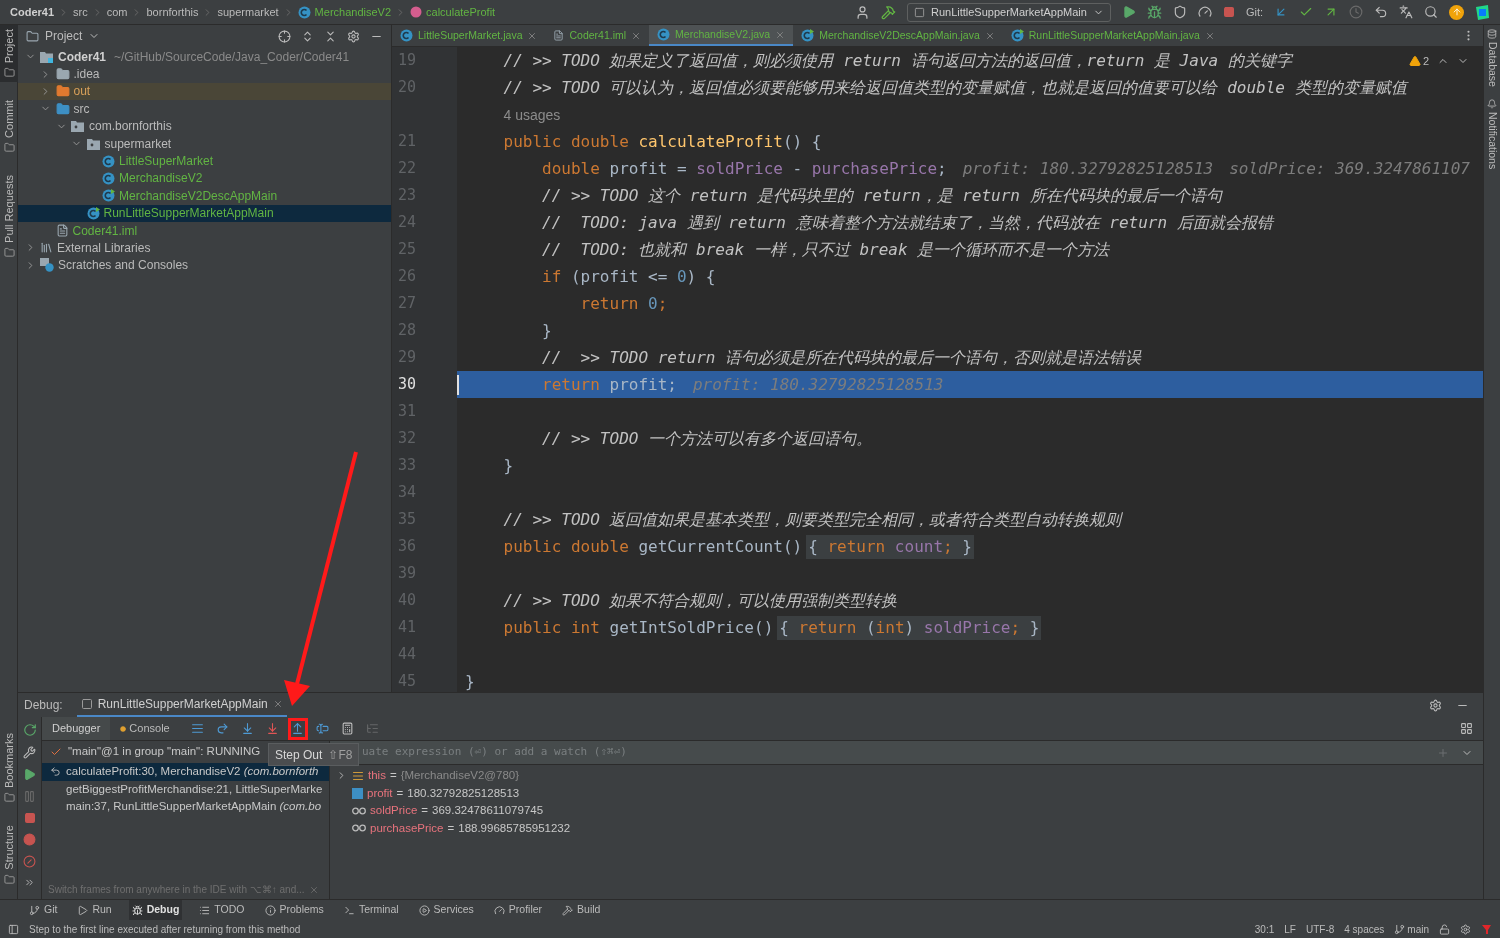 The height and width of the screenshot is (938, 1500). Describe the element at coordinates (29, 774) in the screenshot. I see `resume-icon` at that location.